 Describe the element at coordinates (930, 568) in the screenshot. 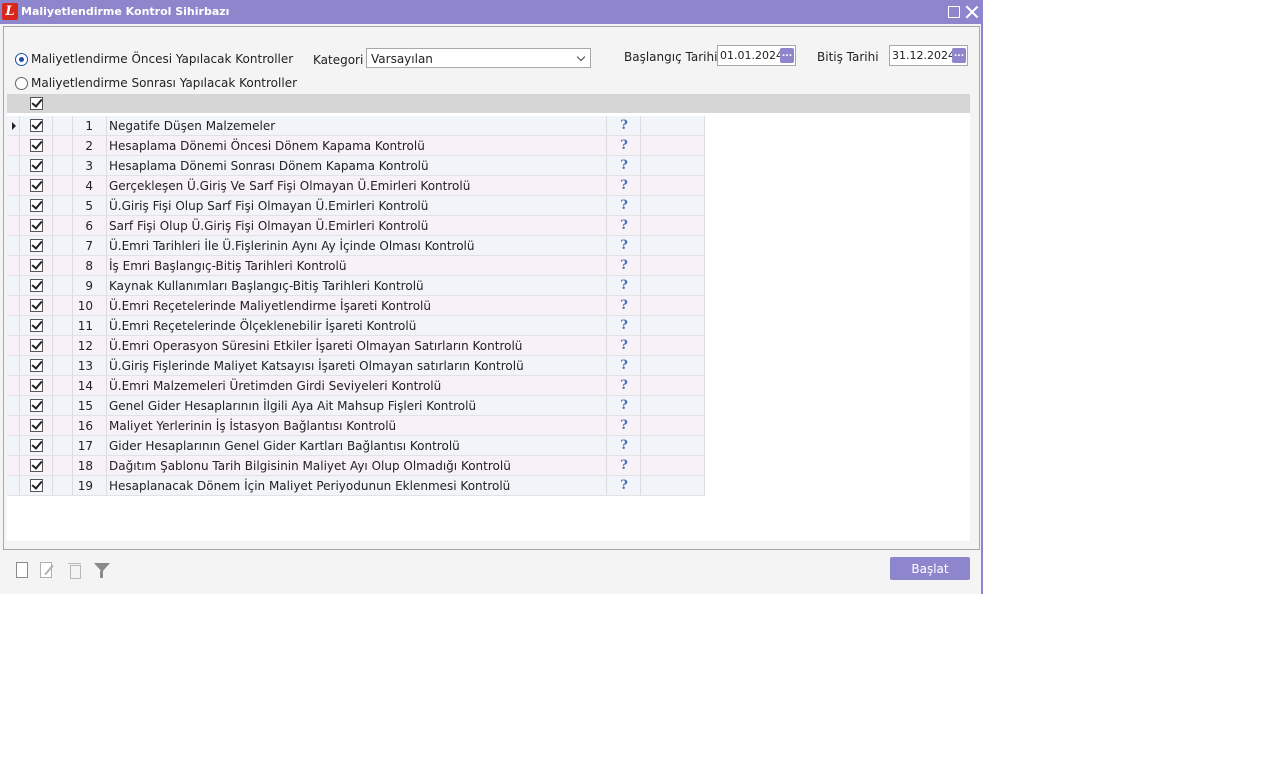

I see `start-button: Başlat` at that location.